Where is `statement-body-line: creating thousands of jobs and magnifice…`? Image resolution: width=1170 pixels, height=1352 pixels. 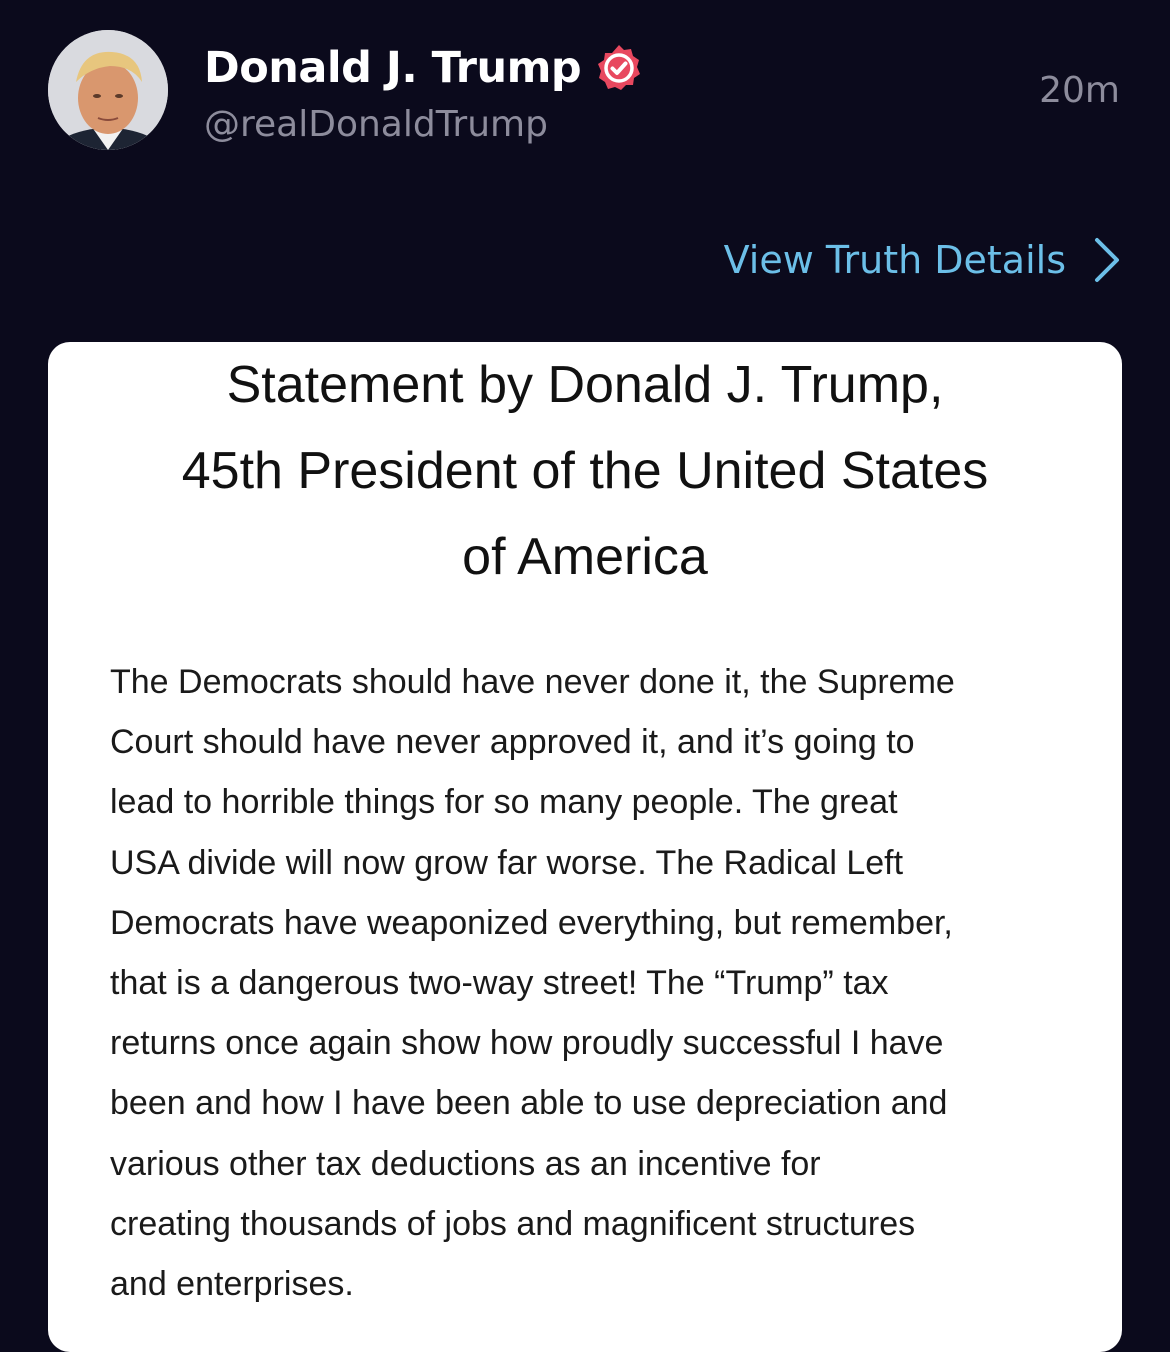
statement-body-line: creating thousands of jobs and magnifice… is located at coordinates (513, 1223).